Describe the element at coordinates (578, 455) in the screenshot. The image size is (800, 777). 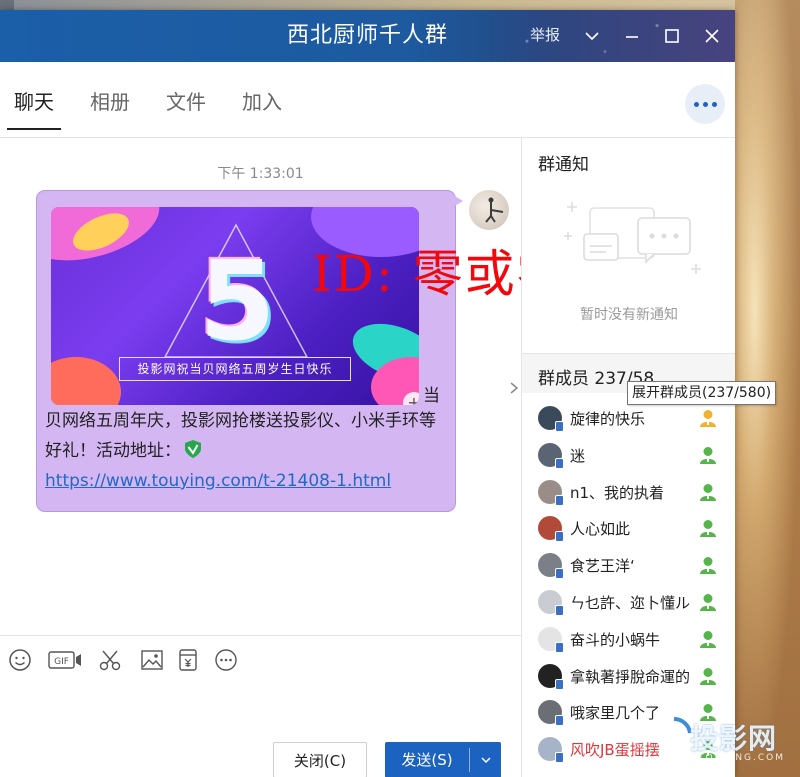
I see `member-name: 迷` at that location.